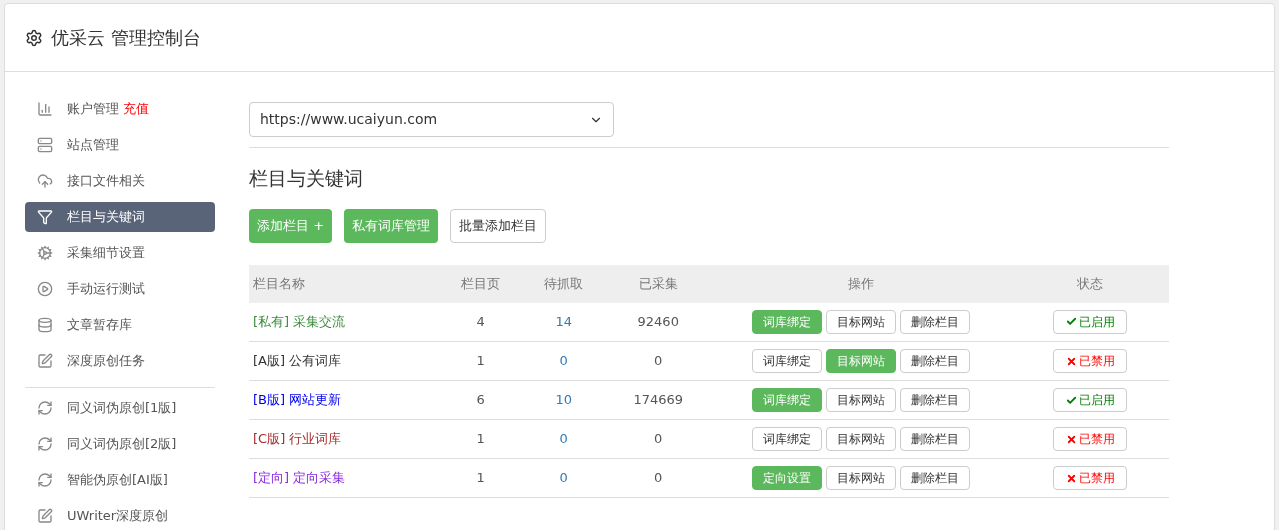 The width and height of the screenshot is (1279, 530). What do you see at coordinates (344, 283) in the screenshot?
I see `column-header: 栏目名称` at bounding box center [344, 283].